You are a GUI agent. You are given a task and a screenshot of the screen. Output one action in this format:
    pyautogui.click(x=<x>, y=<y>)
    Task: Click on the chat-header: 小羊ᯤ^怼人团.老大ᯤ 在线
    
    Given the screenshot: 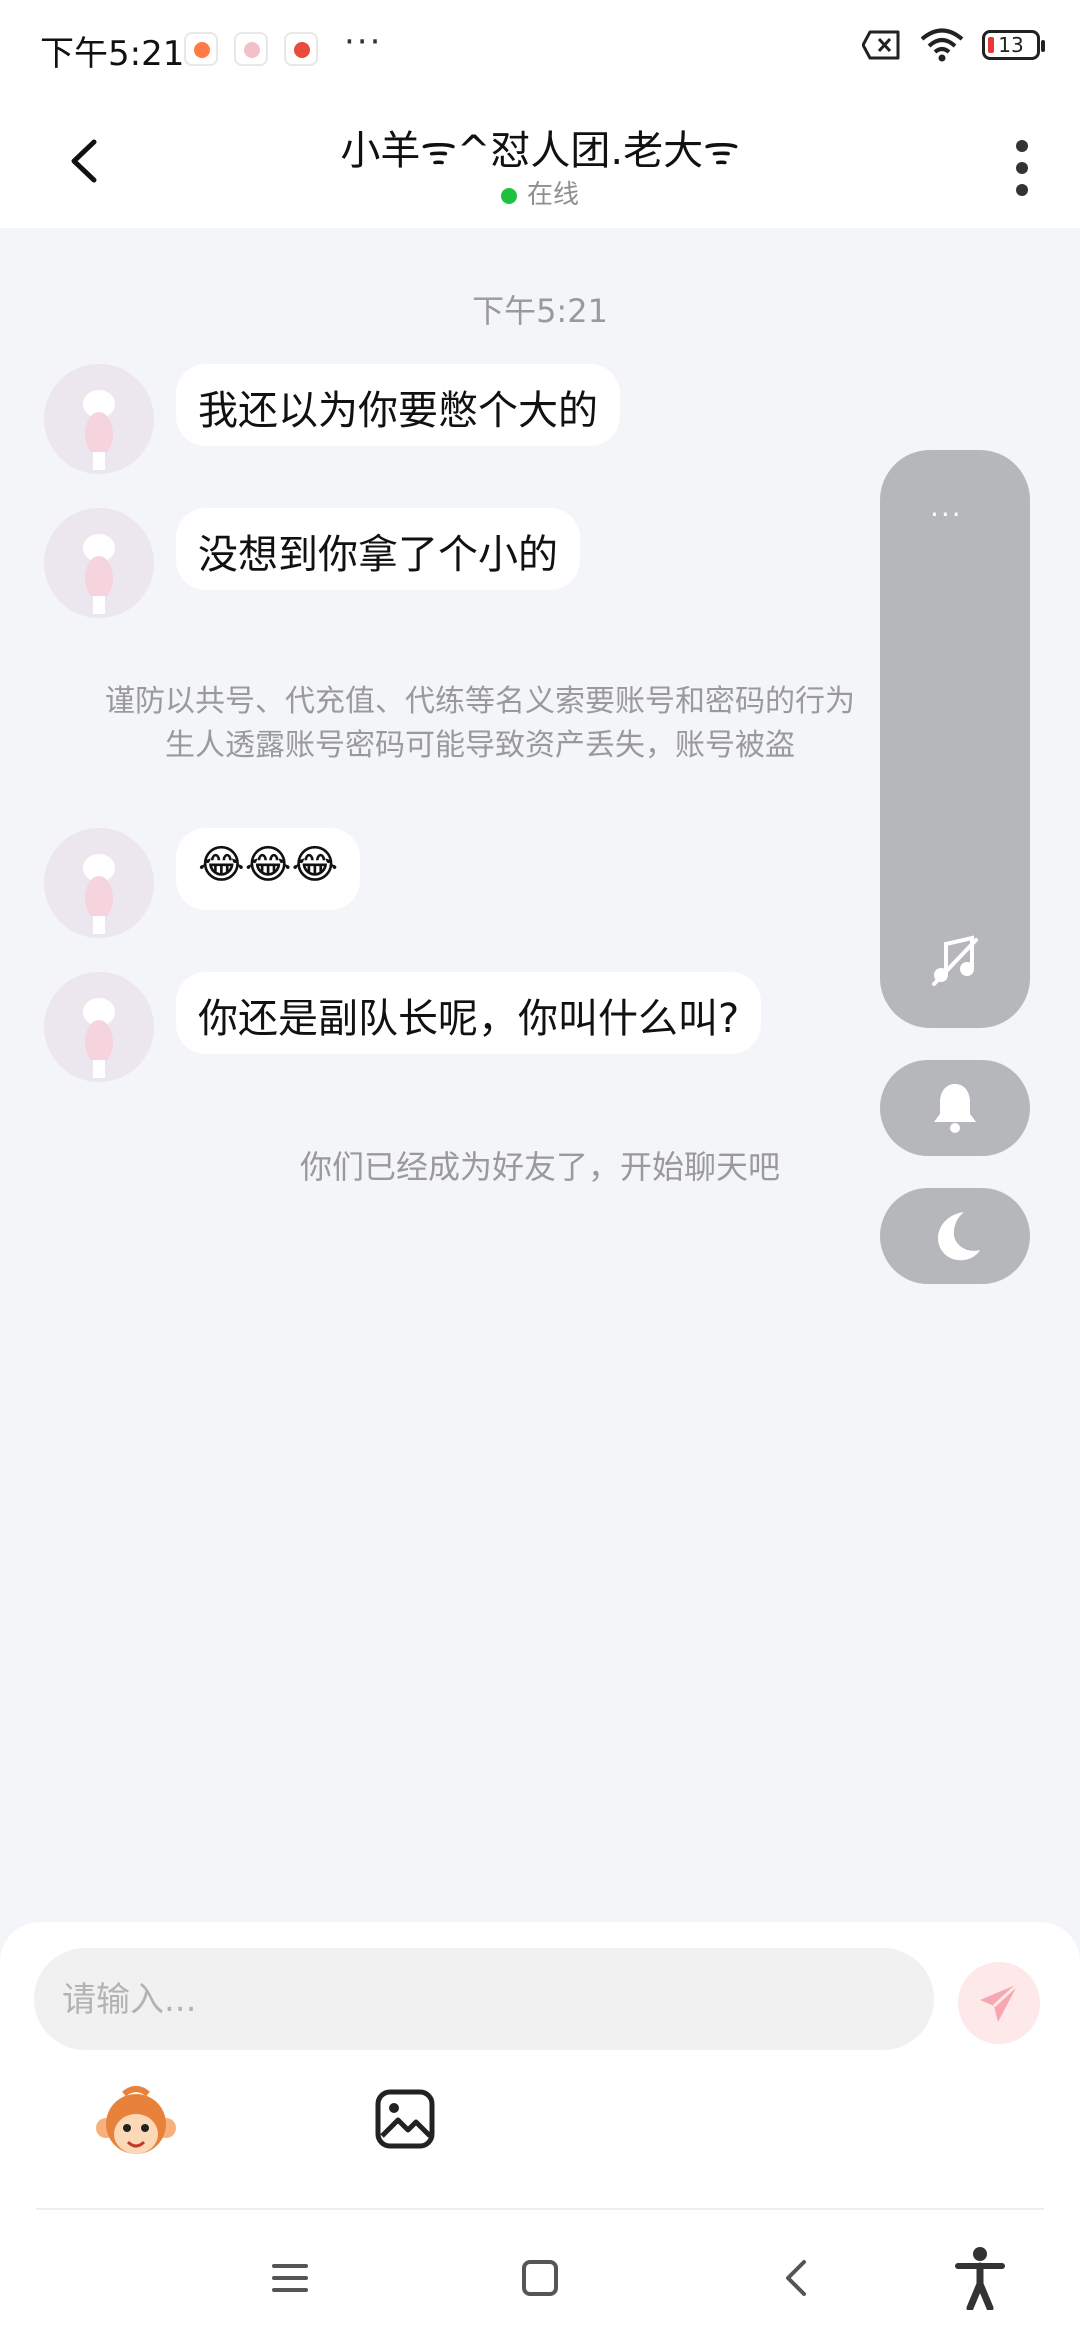 What is the action you would take?
    pyautogui.click(x=540, y=162)
    